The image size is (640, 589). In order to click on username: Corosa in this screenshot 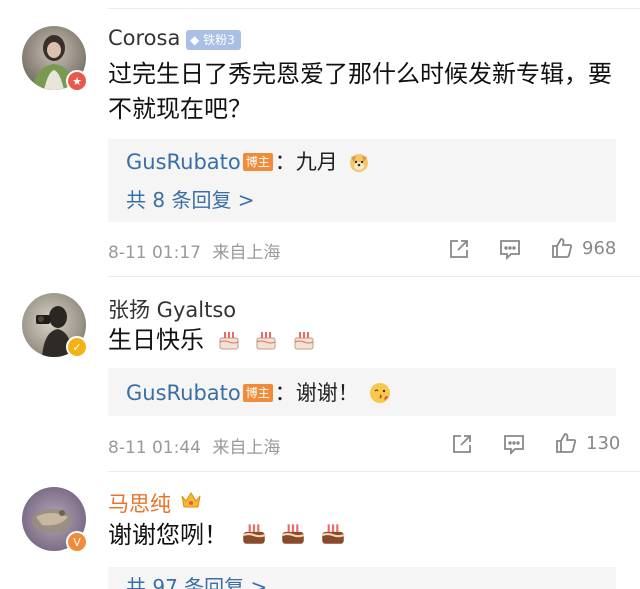, I will do `click(144, 38)`.